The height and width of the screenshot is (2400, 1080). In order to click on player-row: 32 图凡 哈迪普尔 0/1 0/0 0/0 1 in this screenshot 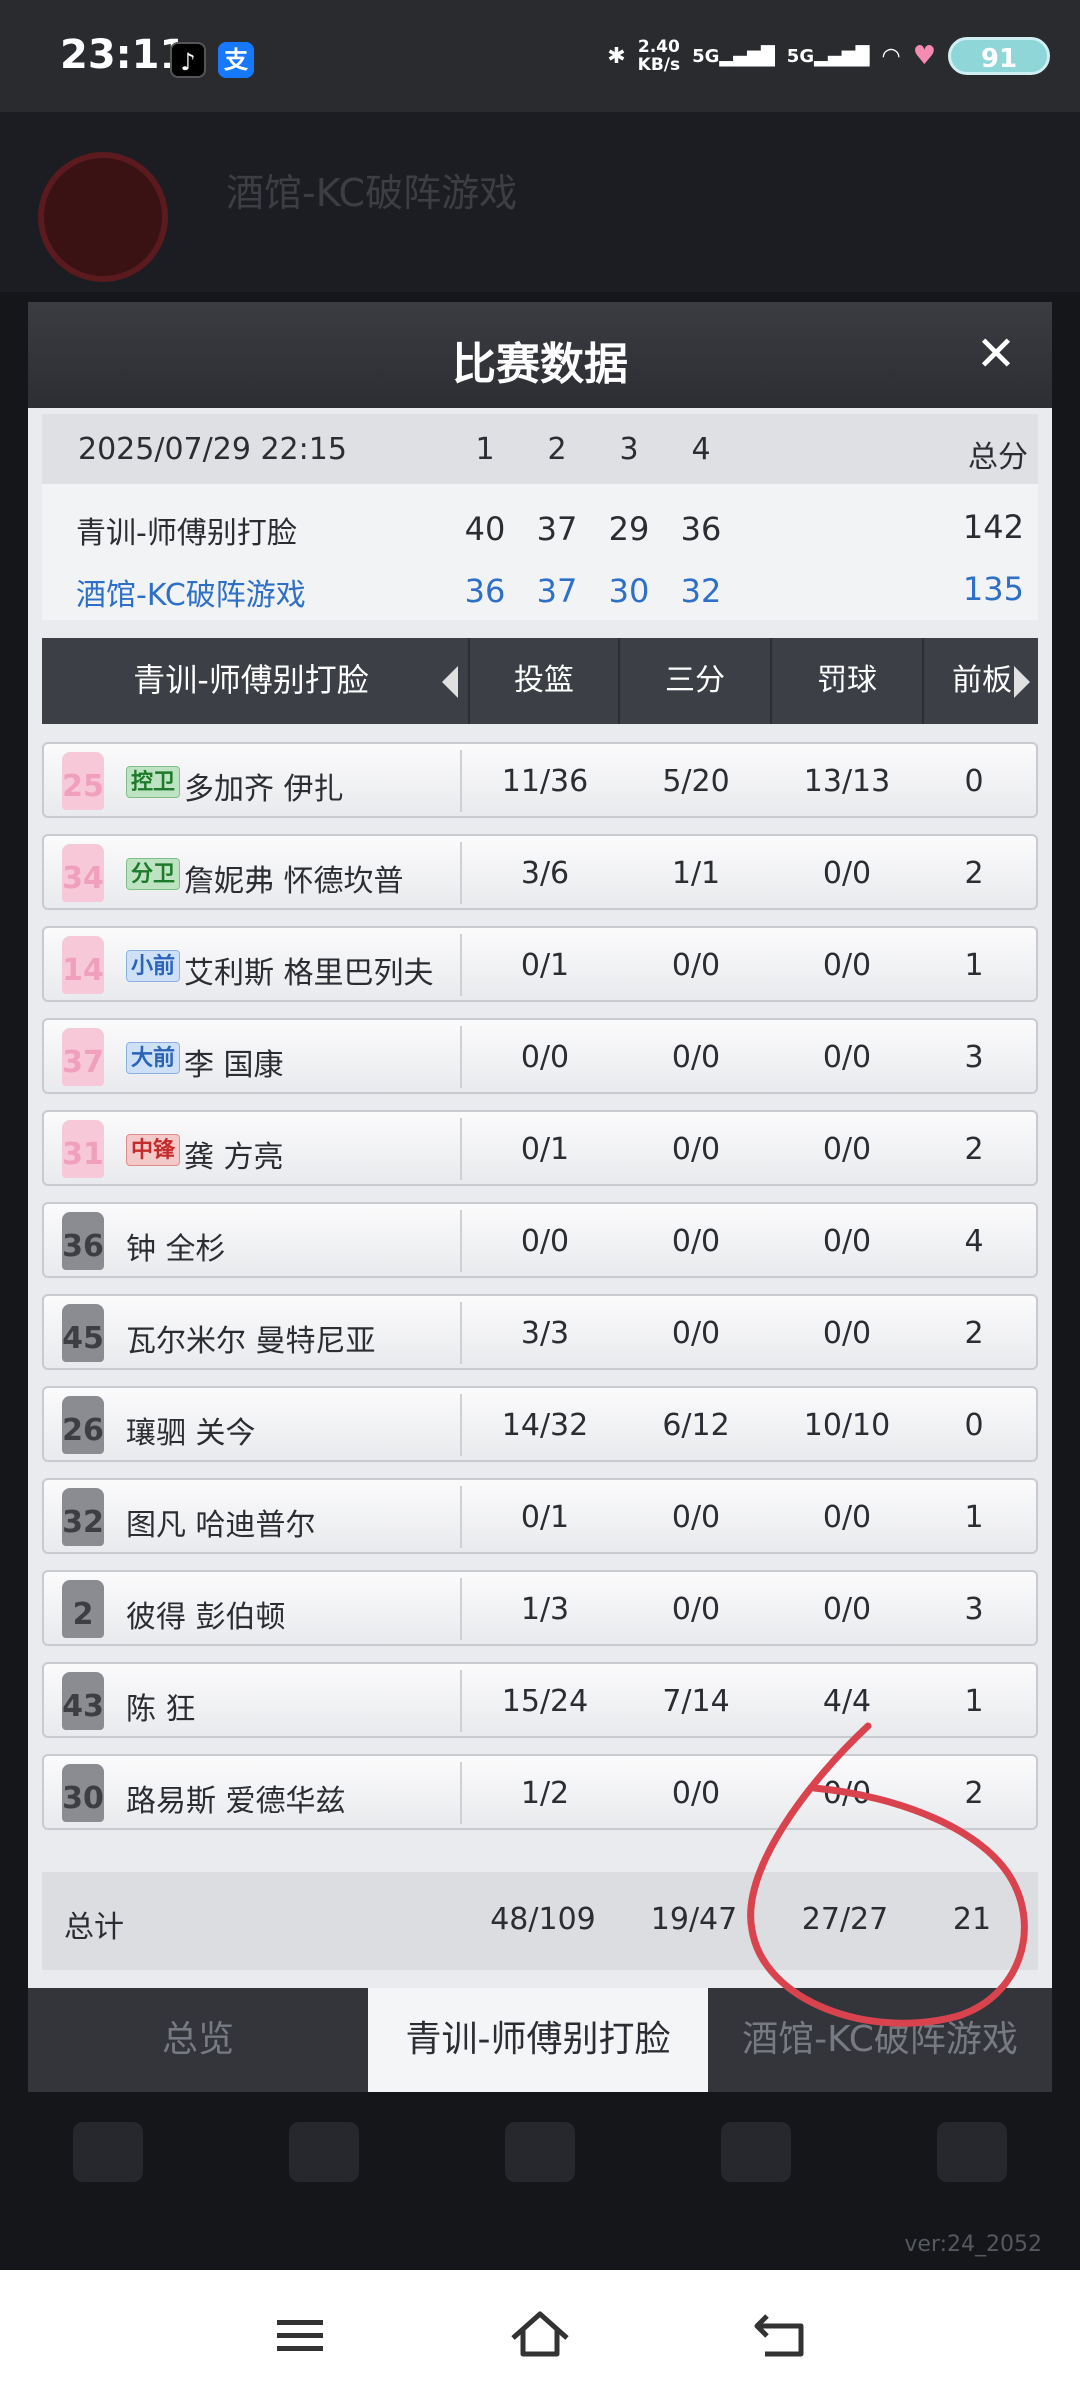, I will do `click(540, 1516)`.